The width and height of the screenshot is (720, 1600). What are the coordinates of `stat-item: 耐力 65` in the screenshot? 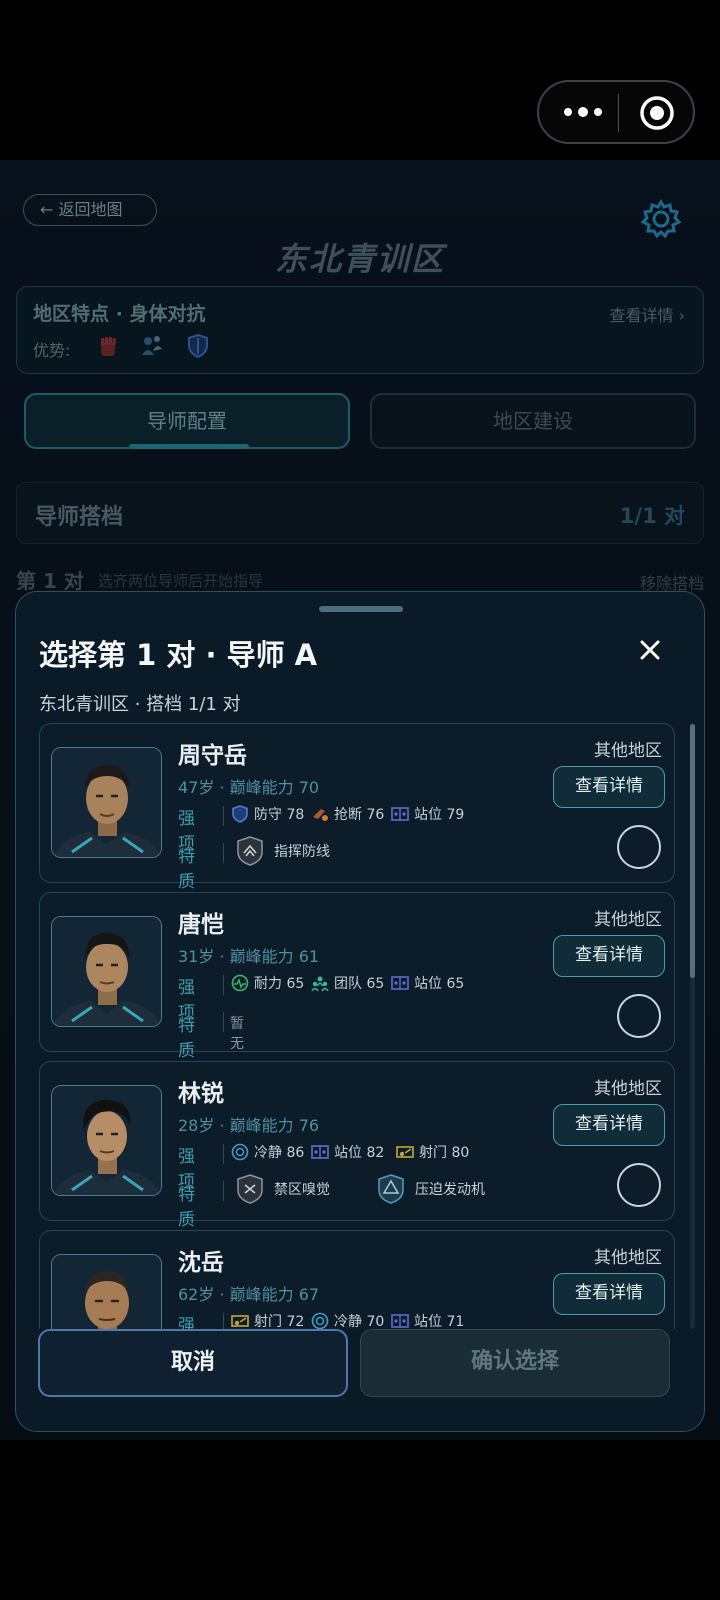 It's located at (267, 984).